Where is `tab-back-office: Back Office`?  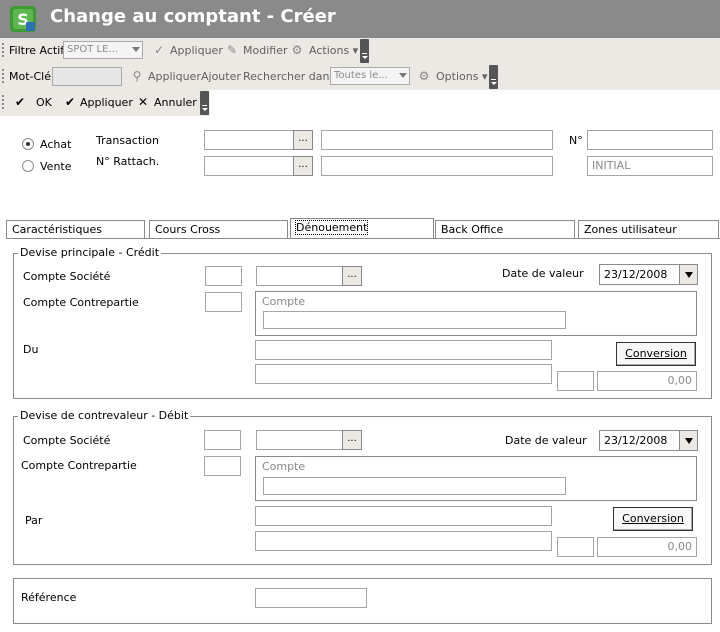
tab-back-office: Back Office is located at coordinates (505, 229).